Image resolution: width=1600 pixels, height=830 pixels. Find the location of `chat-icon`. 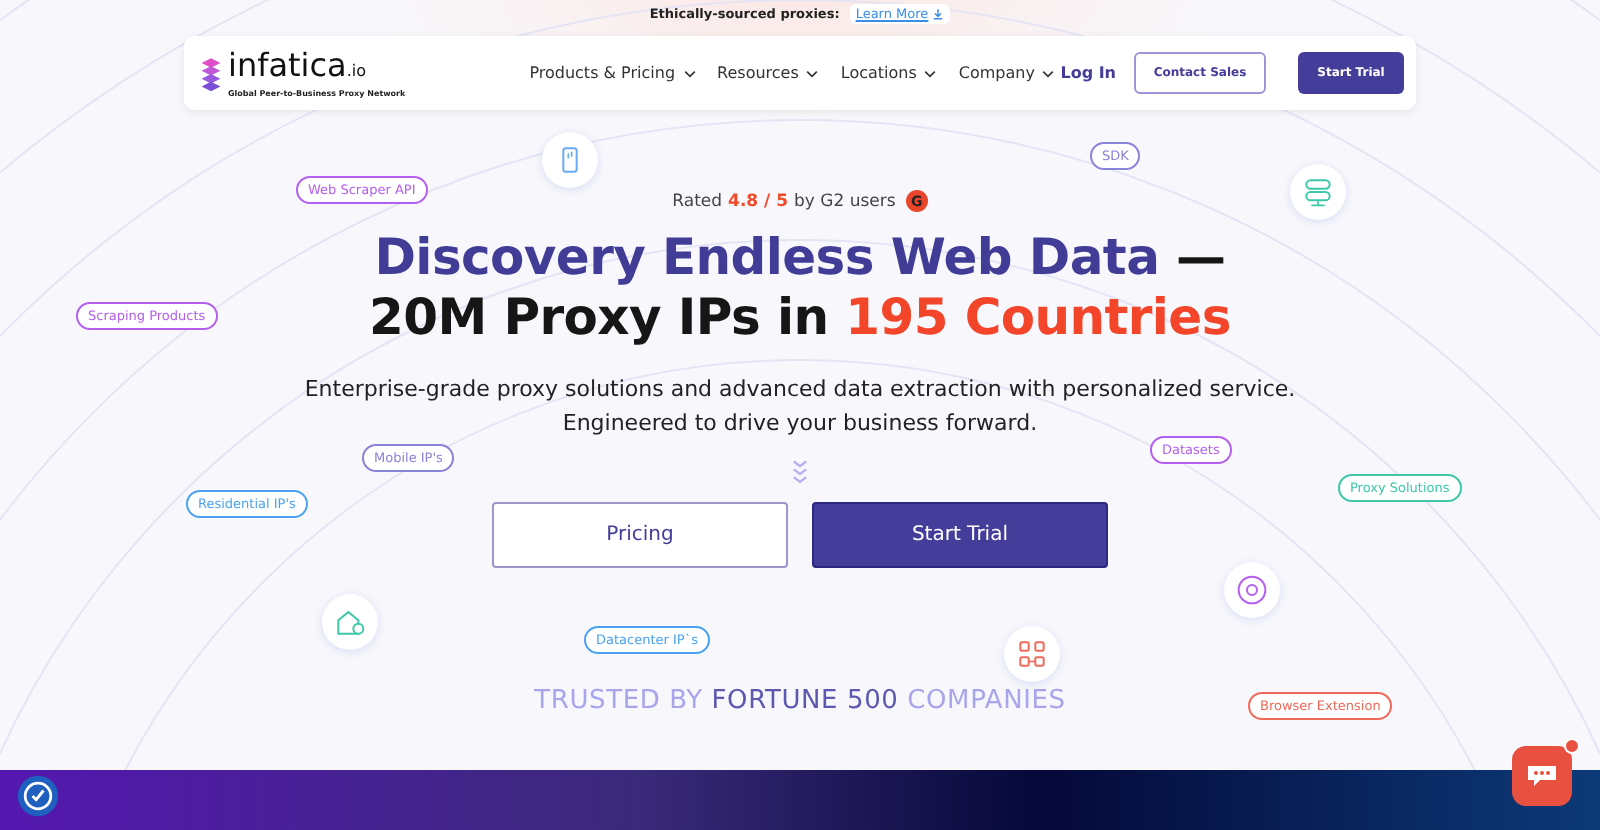

chat-icon is located at coordinates (1544, 774).